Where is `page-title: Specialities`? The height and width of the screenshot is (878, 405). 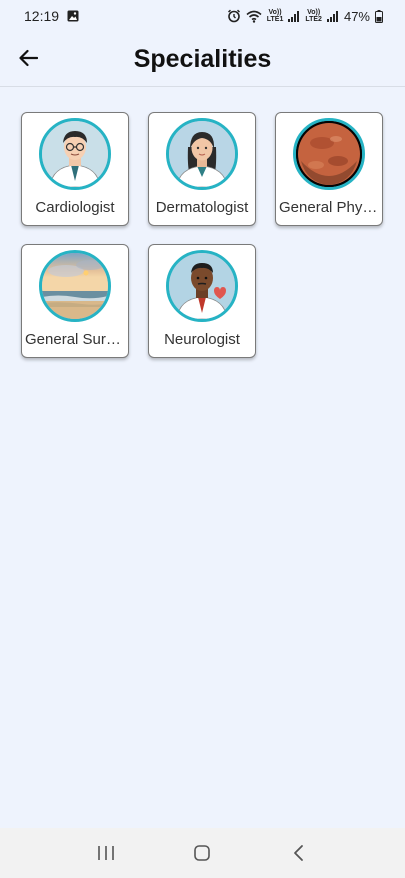 page-title: Specialities is located at coordinates (202, 58).